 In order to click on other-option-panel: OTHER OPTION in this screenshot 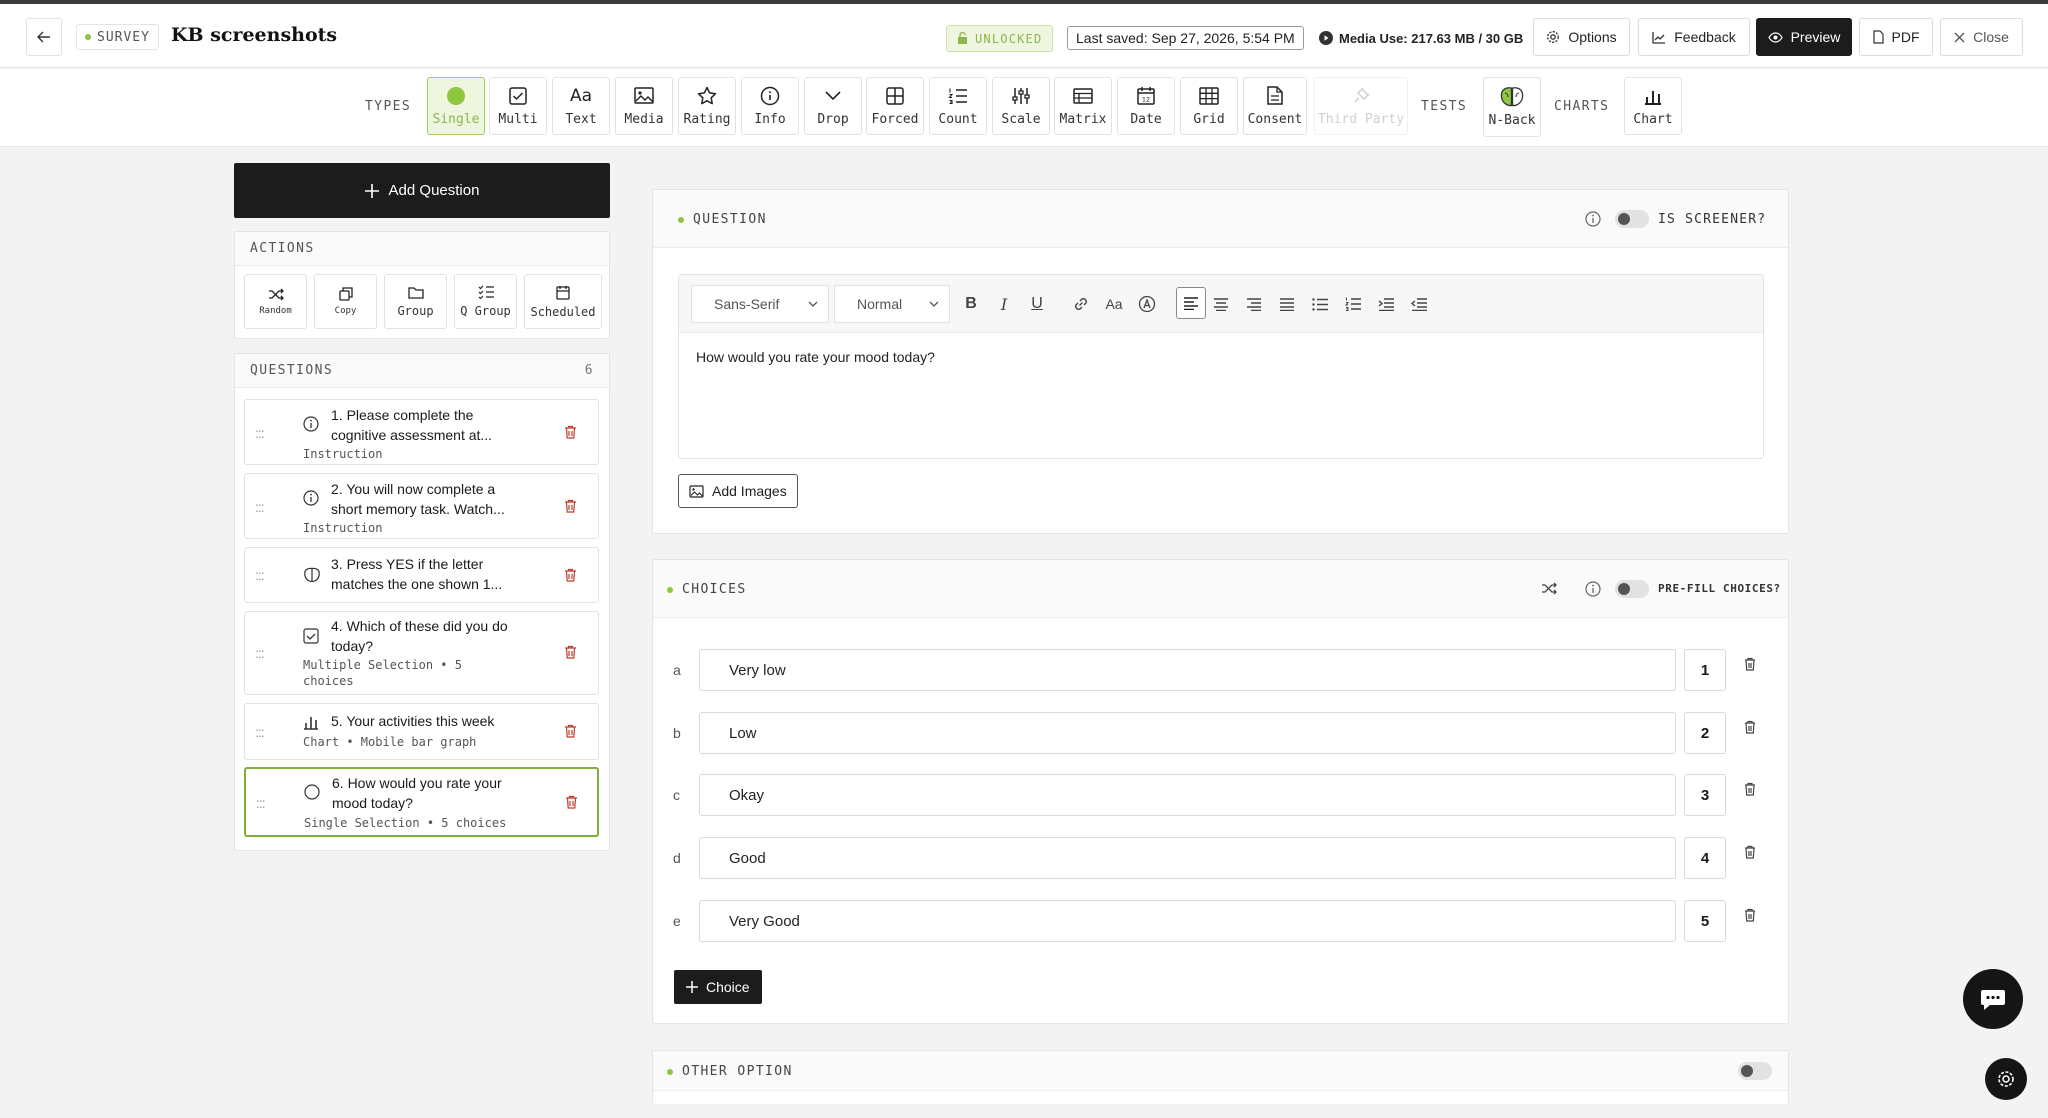, I will do `click(1220, 1077)`.